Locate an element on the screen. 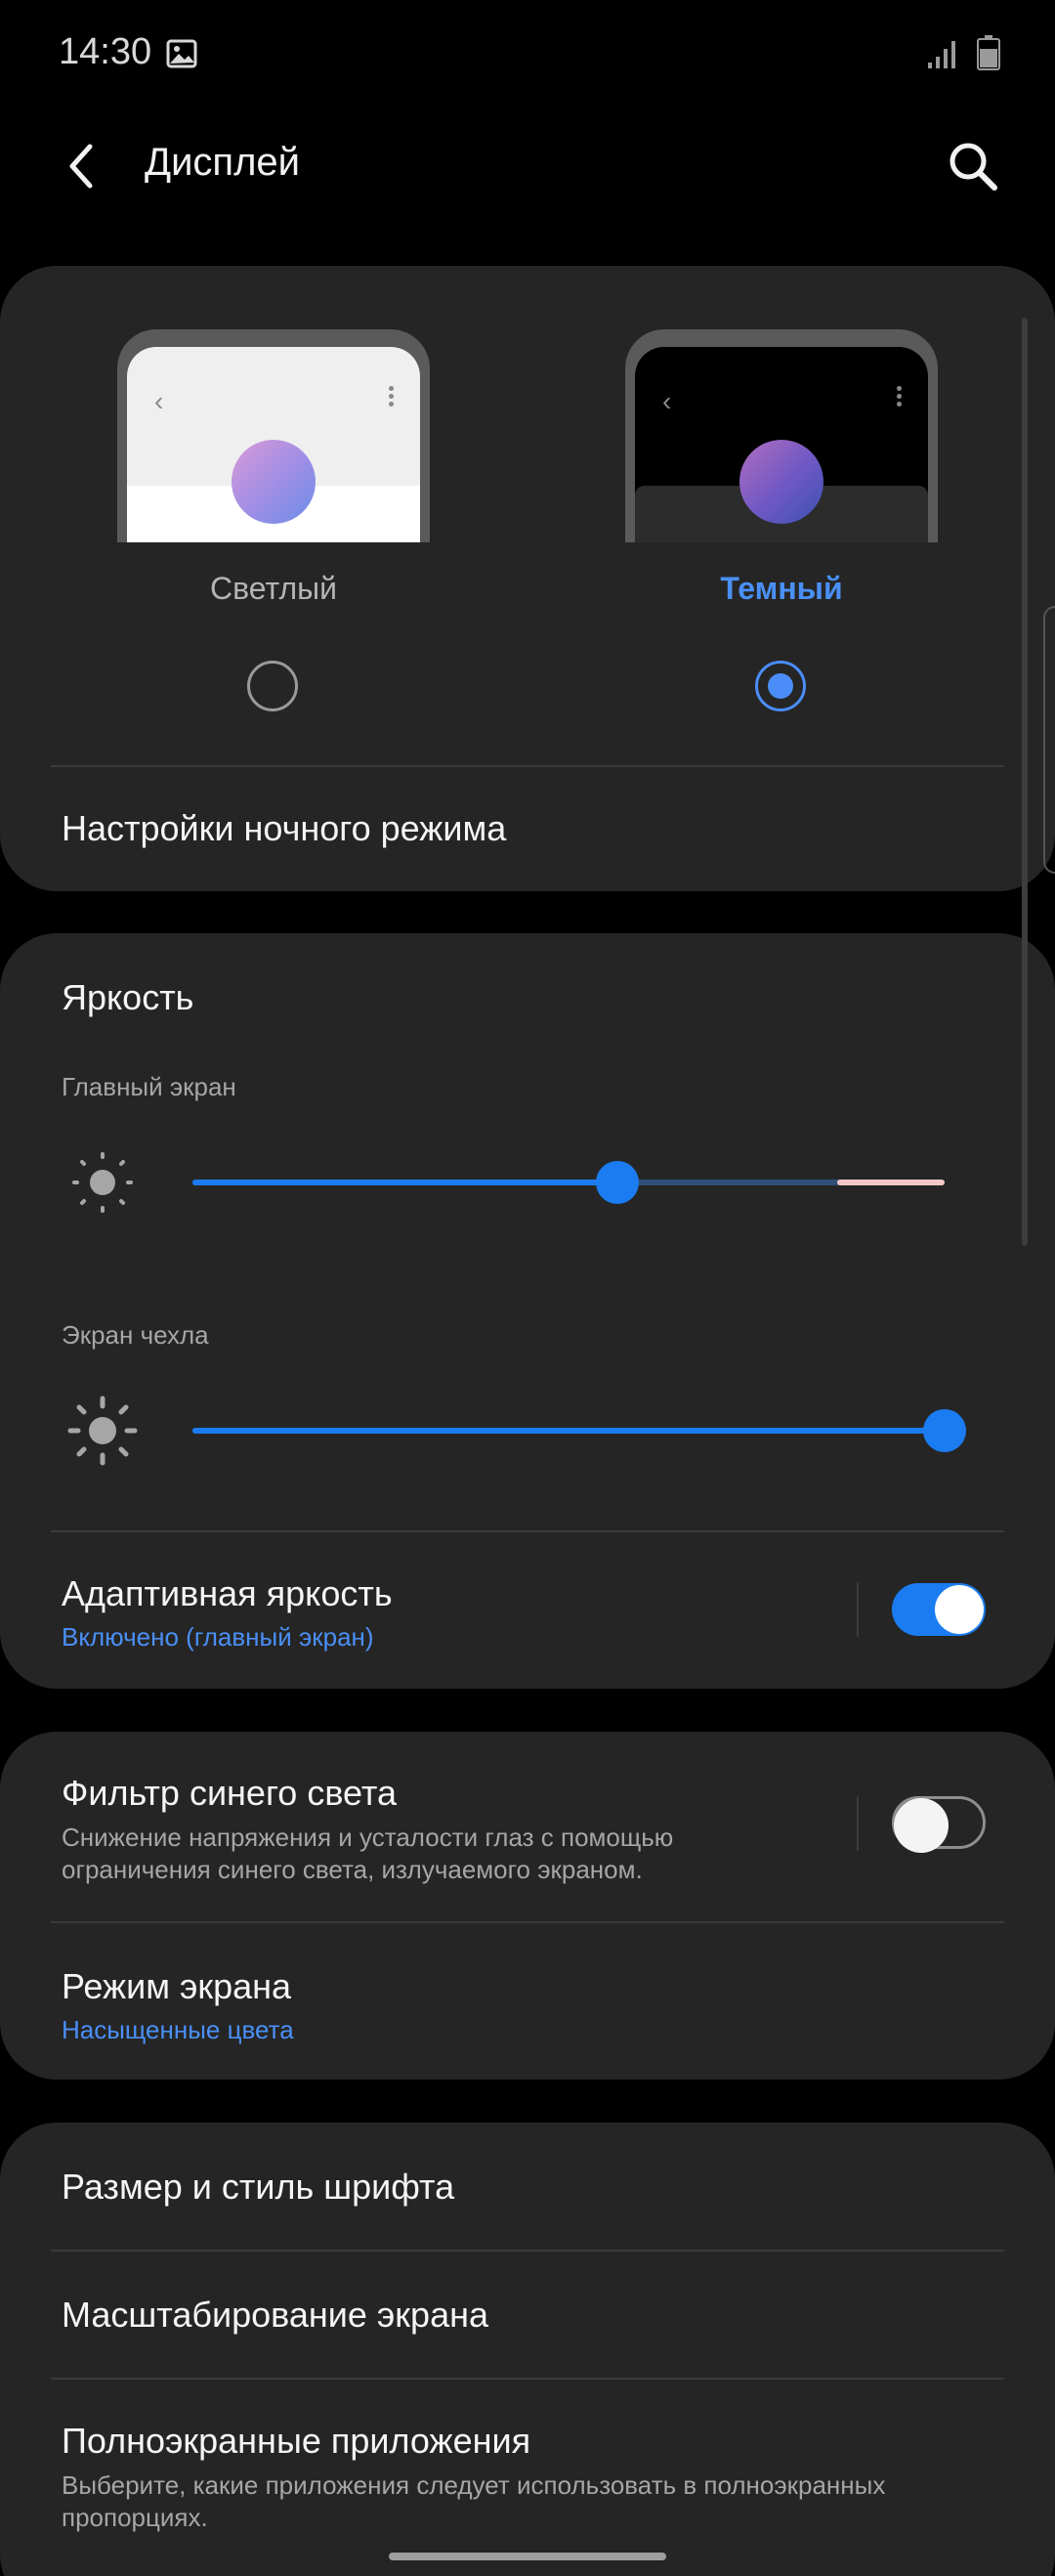 Image resolution: width=1055 pixels, height=2576 pixels. home-indicator is located at coordinates (527, 2556).